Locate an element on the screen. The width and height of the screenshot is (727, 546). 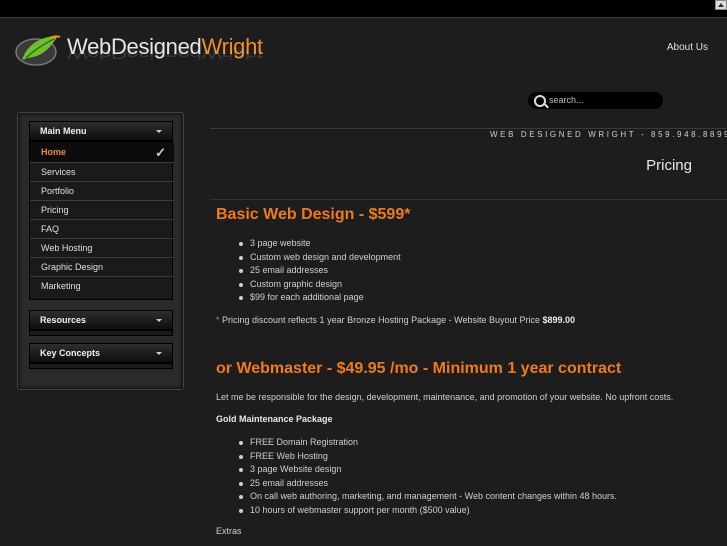
page-title: Pricing is located at coordinates (669, 165).